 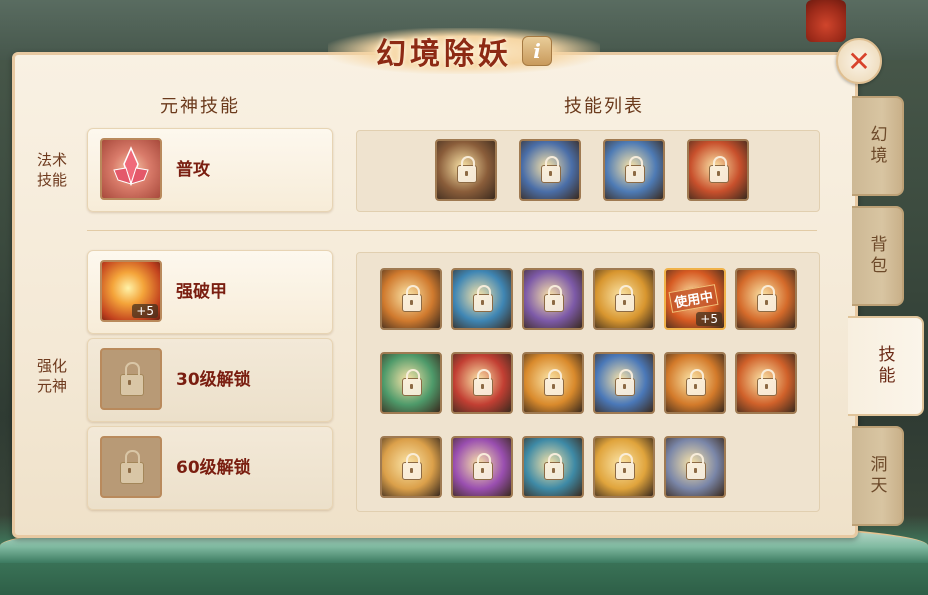 What do you see at coordinates (878, 146) in the screenshot?
I see `tab-huanjing: 幻境` at bounding box center [878, 146].